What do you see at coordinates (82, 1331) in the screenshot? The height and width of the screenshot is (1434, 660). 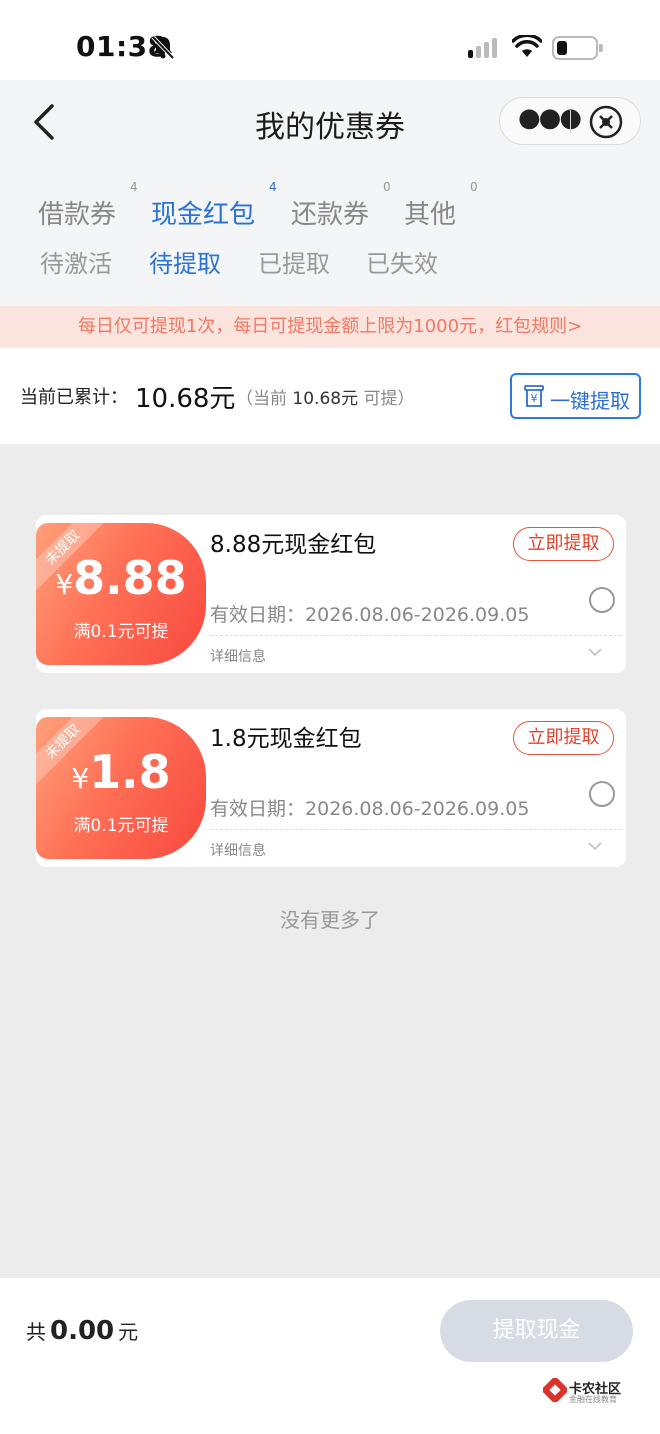 I see `selected-total: 共 0.00 元` at bounding box center [82, 1331].